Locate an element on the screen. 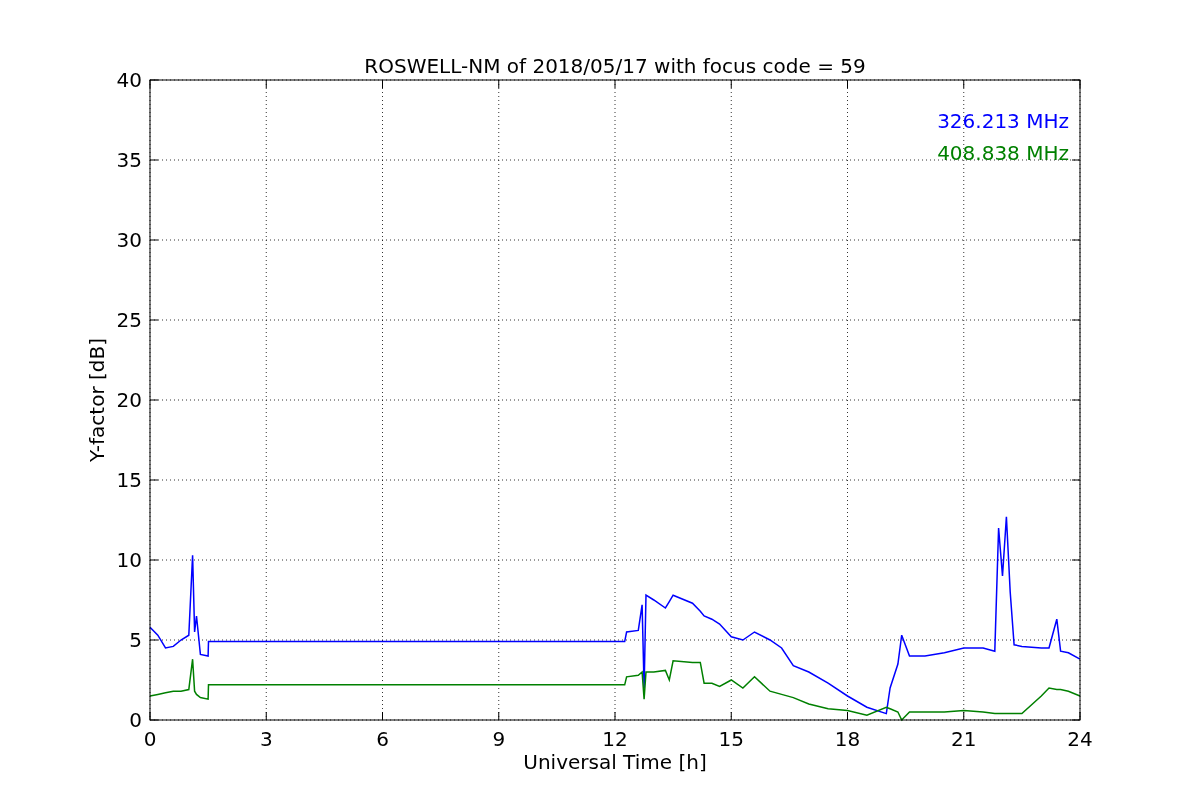 The height and width of the screenshot is (800, 1200). y-tick-label: 35 is located at coordinates (129, 160).